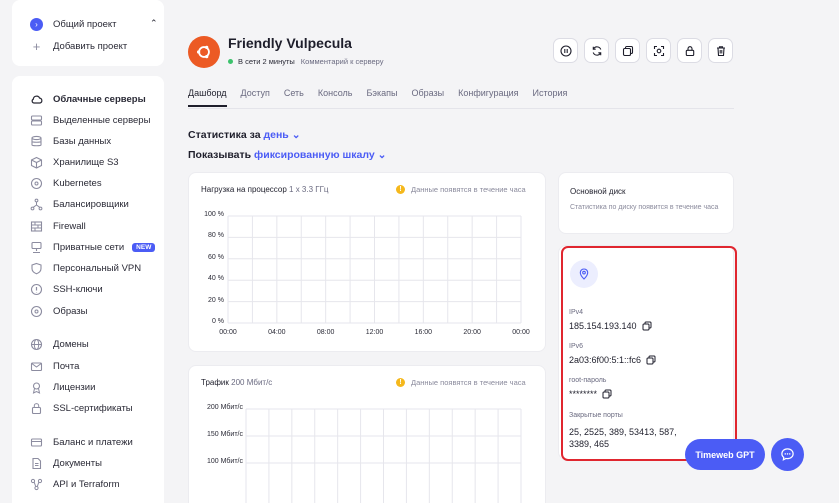 This screenshot has height=503, width=839. What do you see at coordinates (612, 360) in the screenshot?
I see `ipv6-row: 2a03:6f00:5:1::fc6` at bounding box center [612, 360].